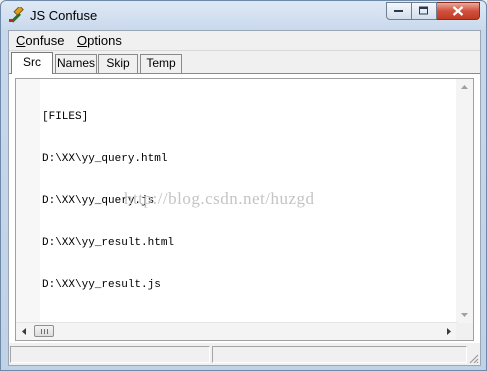 This screenshot has height=371, width=487. I want to click on tab-temp: Temp, so click(161, 63).